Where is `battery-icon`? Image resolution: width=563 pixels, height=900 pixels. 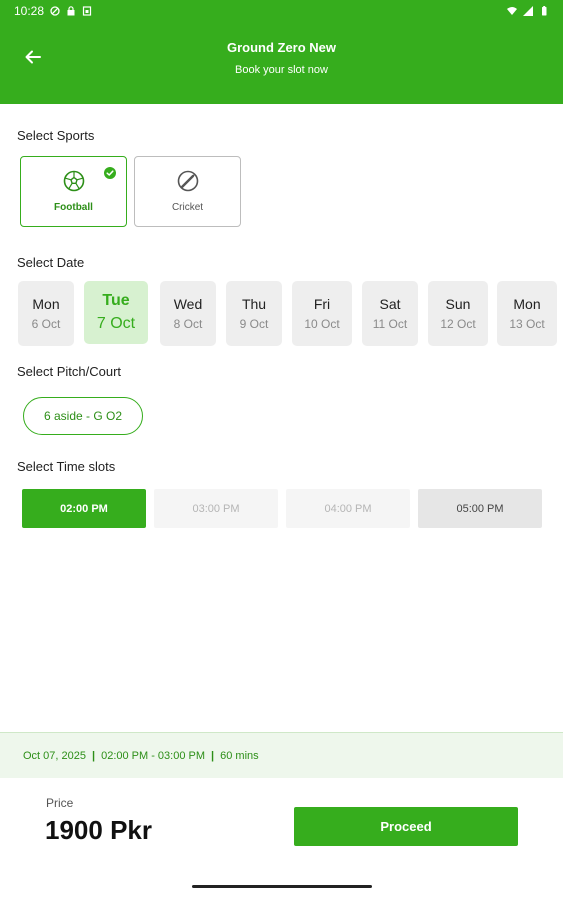 battery-icon is located at coordinates (544, 11).